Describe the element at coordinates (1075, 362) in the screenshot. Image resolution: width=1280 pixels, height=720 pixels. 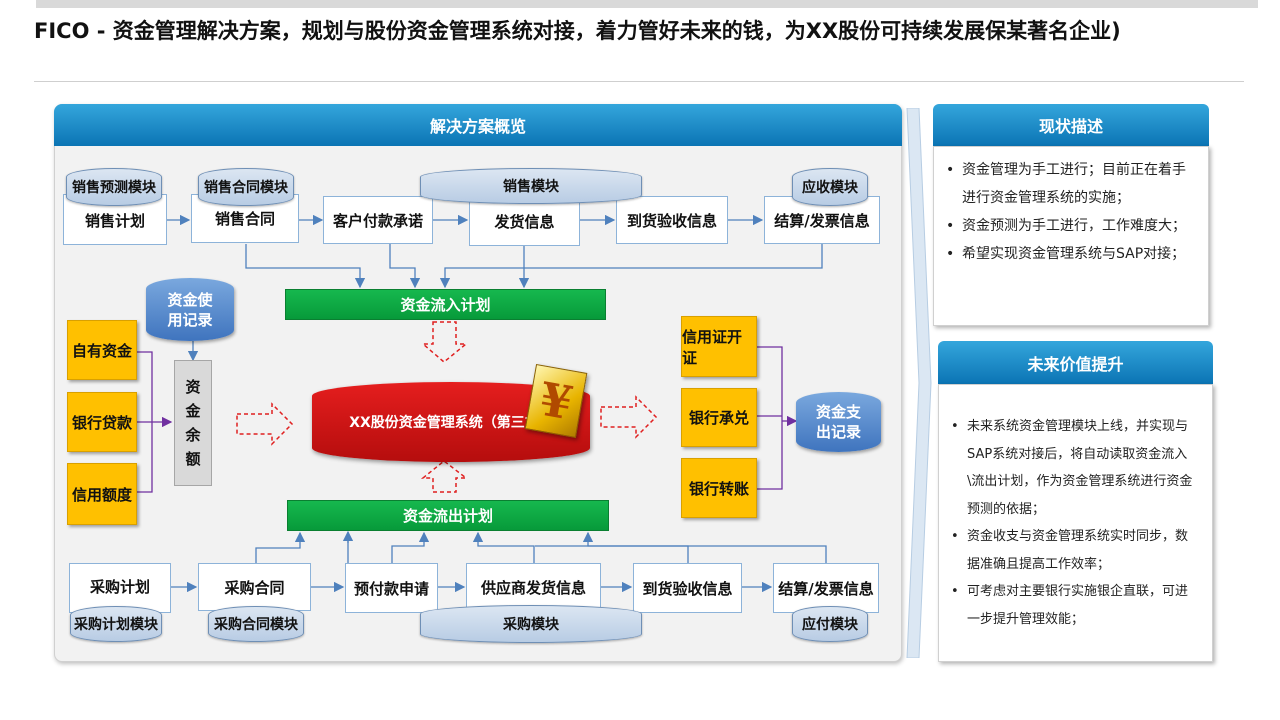
I see `future-header: 未来价值提升` at that location.